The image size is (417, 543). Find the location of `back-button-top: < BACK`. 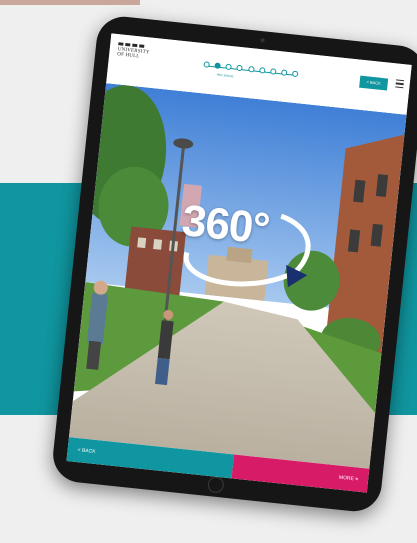

back-button-top: < BACK is located at coordinates (374, 83).